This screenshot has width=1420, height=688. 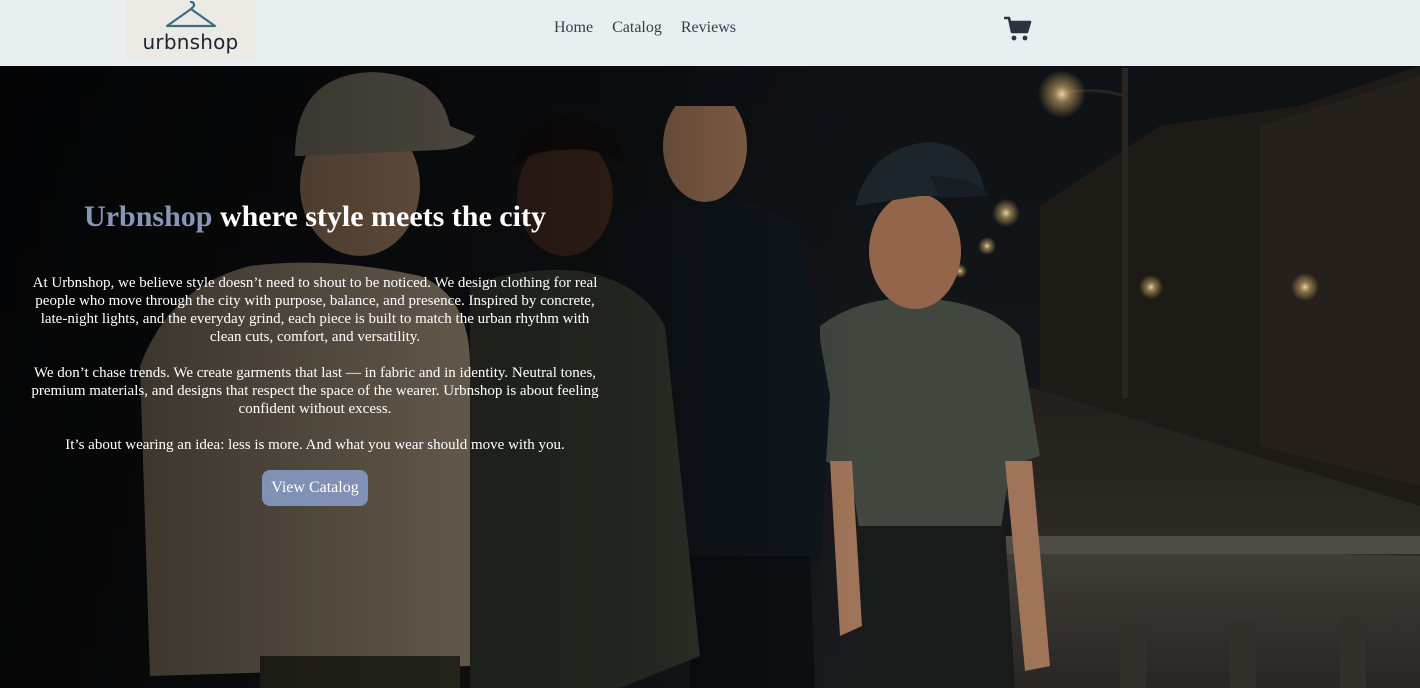 I want to click on main-nav: Home Catalog Reviews, so click(x=645, y=28).